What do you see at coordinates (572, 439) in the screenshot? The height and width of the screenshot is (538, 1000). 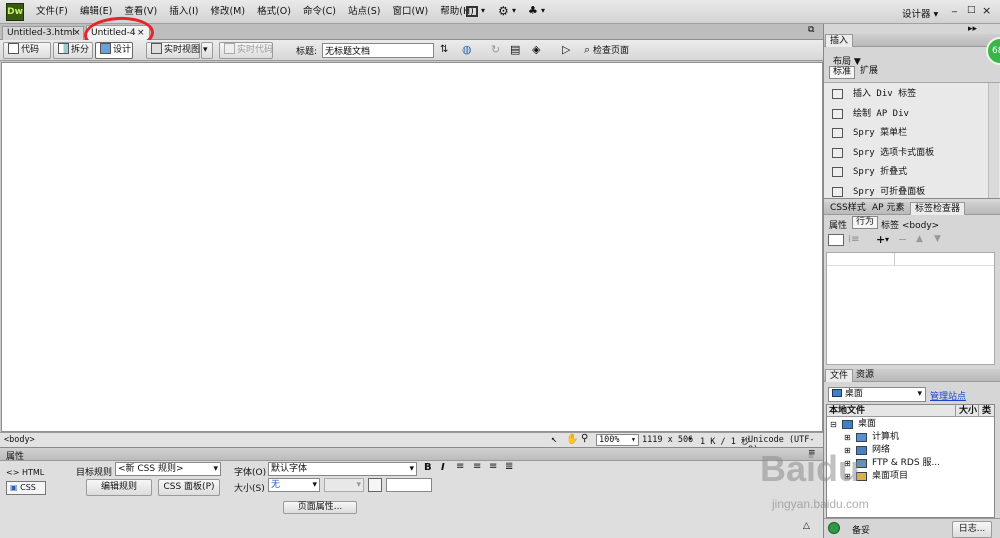 I see `hand-tool-icon: ✋` at bounding box center [572, 439].